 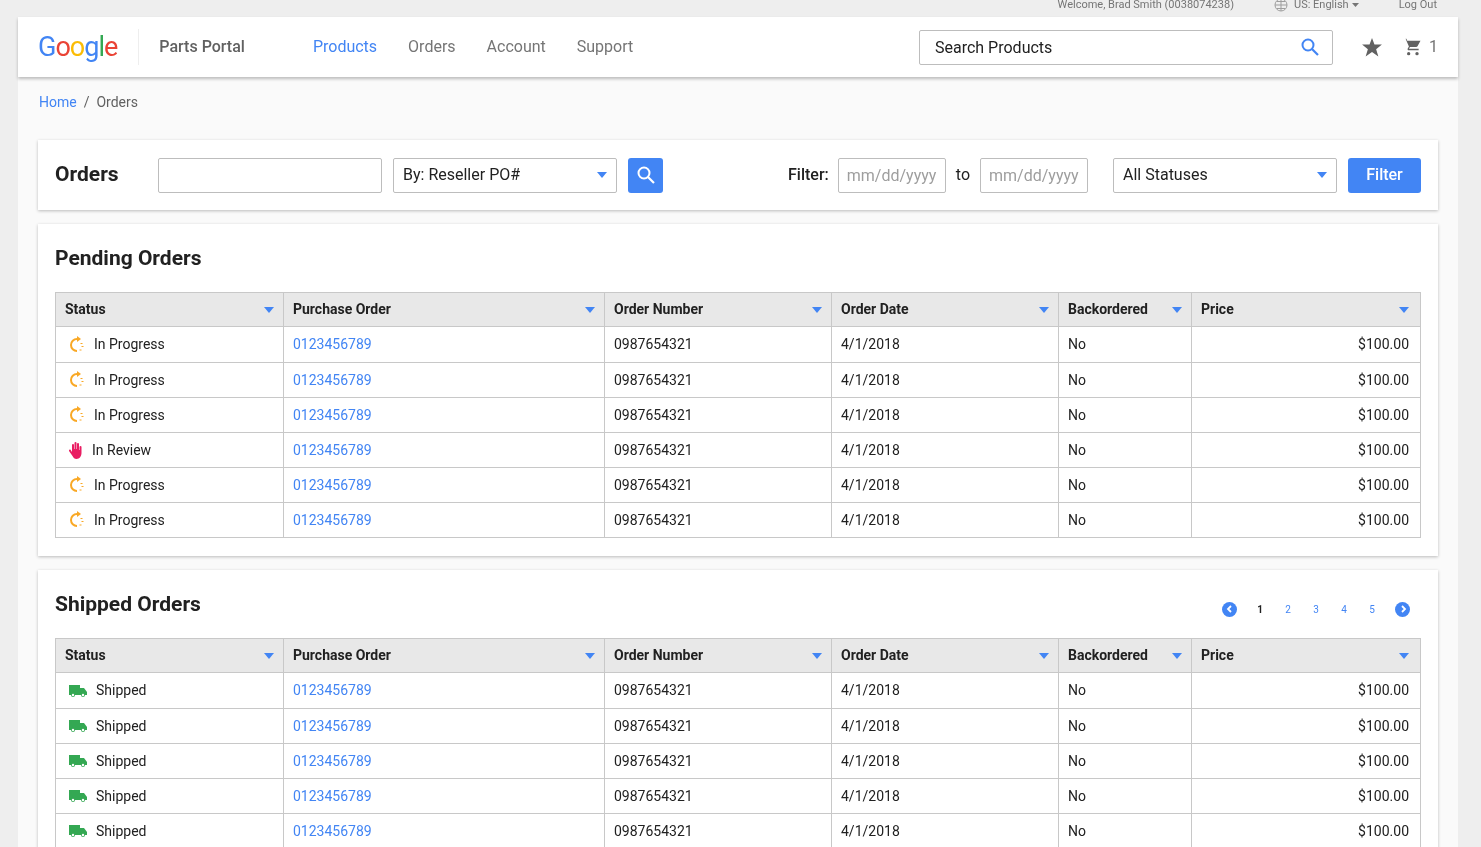 I want to click on status-dropdown: All Statuses, so click(x=1225, y=175).